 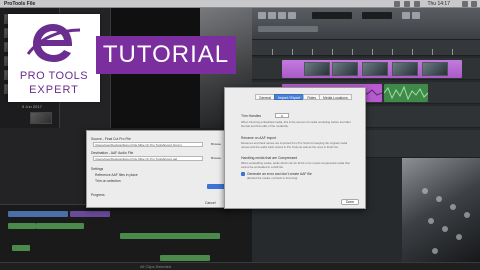 I want to click on nudge-button, so click(x=416, y=15).